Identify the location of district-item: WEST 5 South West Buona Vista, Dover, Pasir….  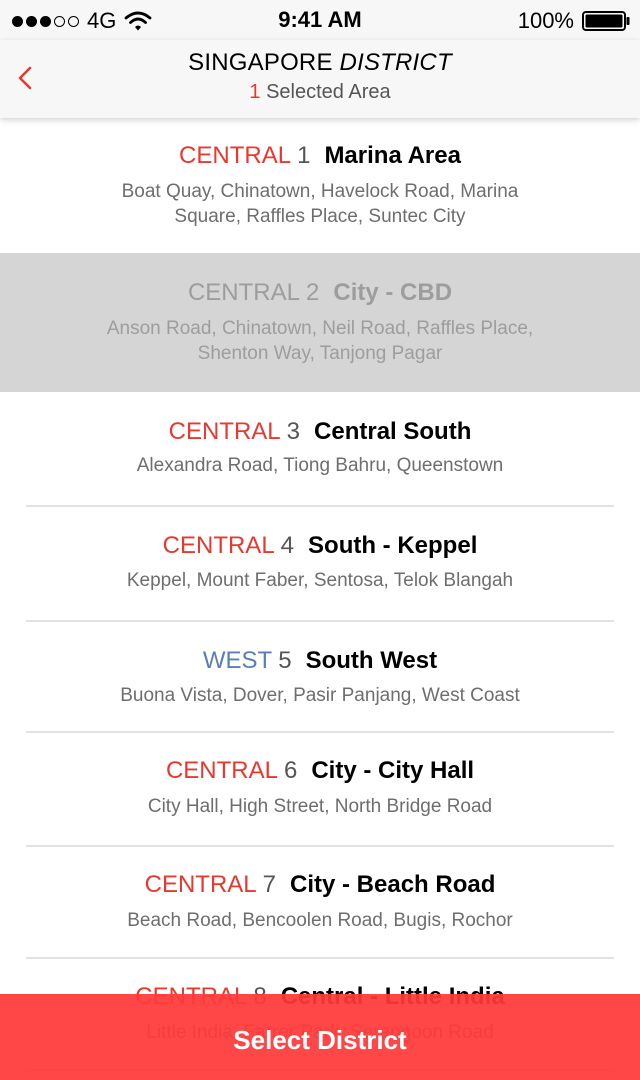
(320, 676).